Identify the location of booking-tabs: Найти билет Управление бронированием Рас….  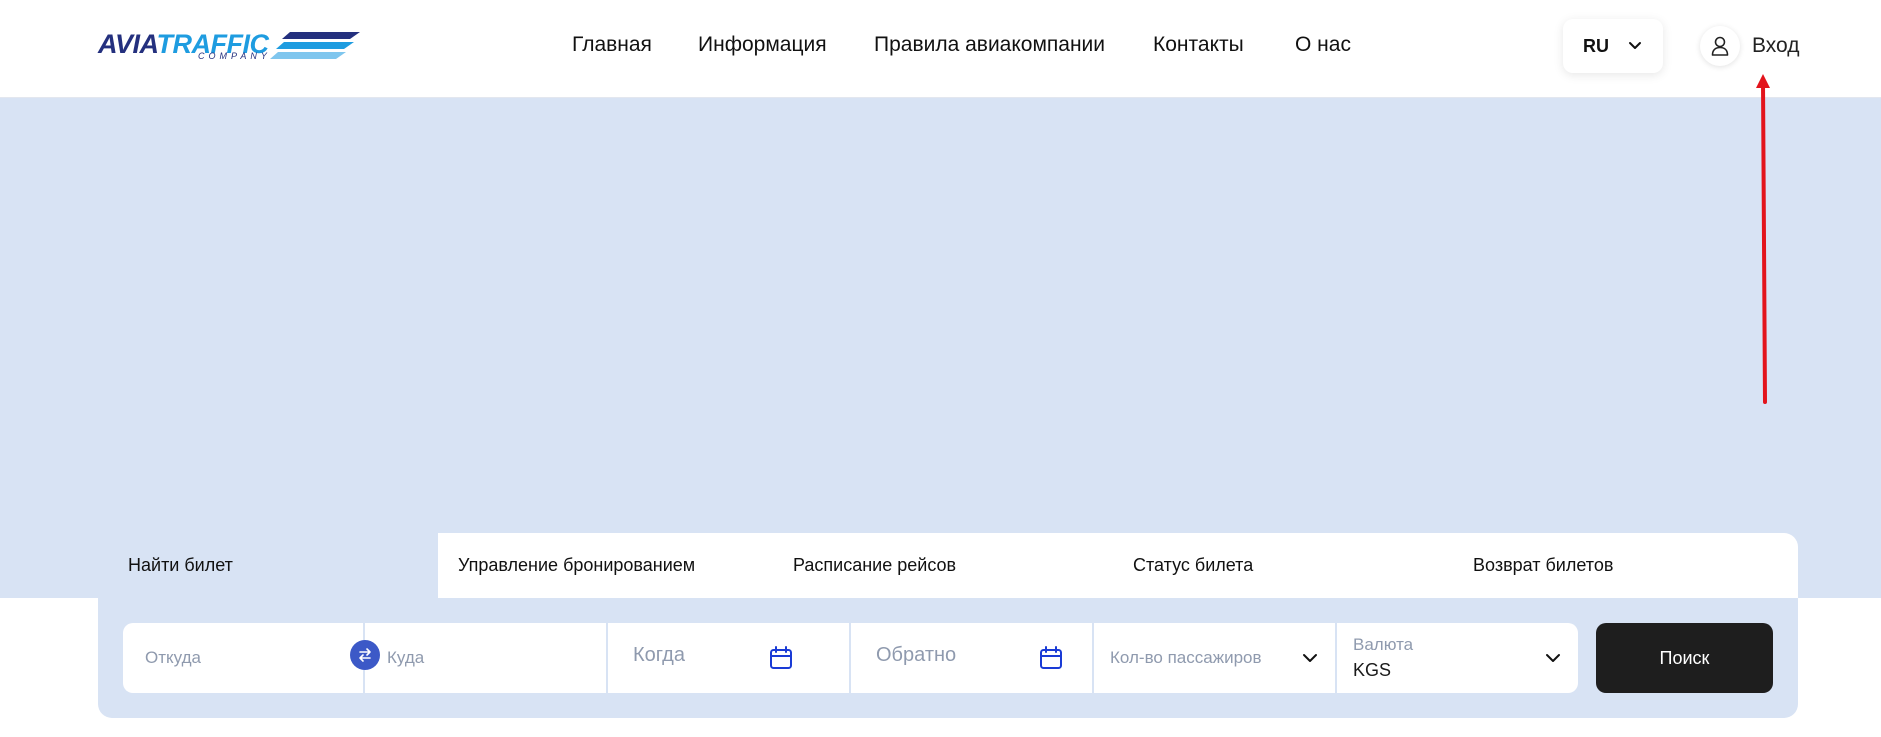
(948, 566).